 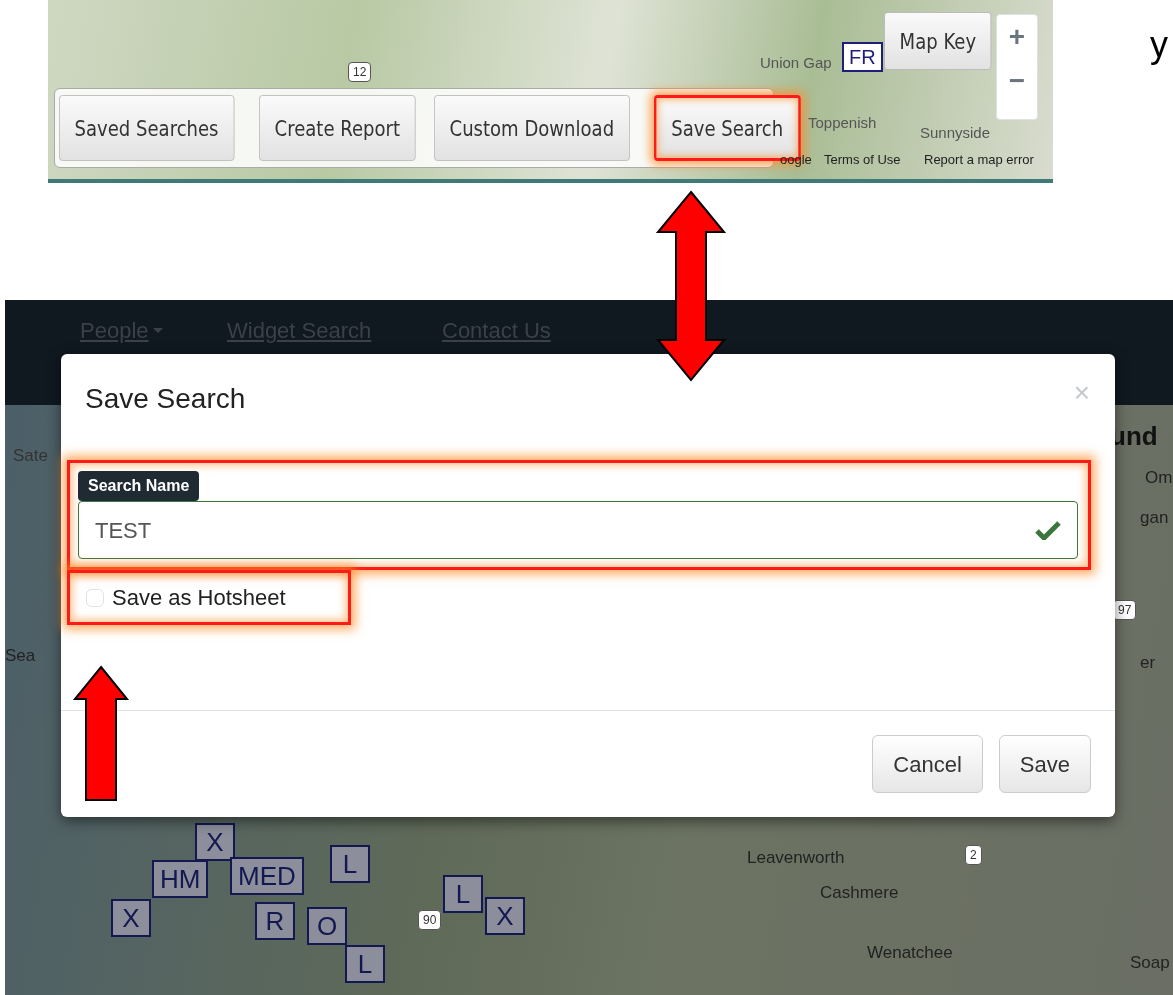 What do you see at coordinates (927, 764) in the screenshot?
I see `cancel-button: Cancel` at bounding box center [927, 764].